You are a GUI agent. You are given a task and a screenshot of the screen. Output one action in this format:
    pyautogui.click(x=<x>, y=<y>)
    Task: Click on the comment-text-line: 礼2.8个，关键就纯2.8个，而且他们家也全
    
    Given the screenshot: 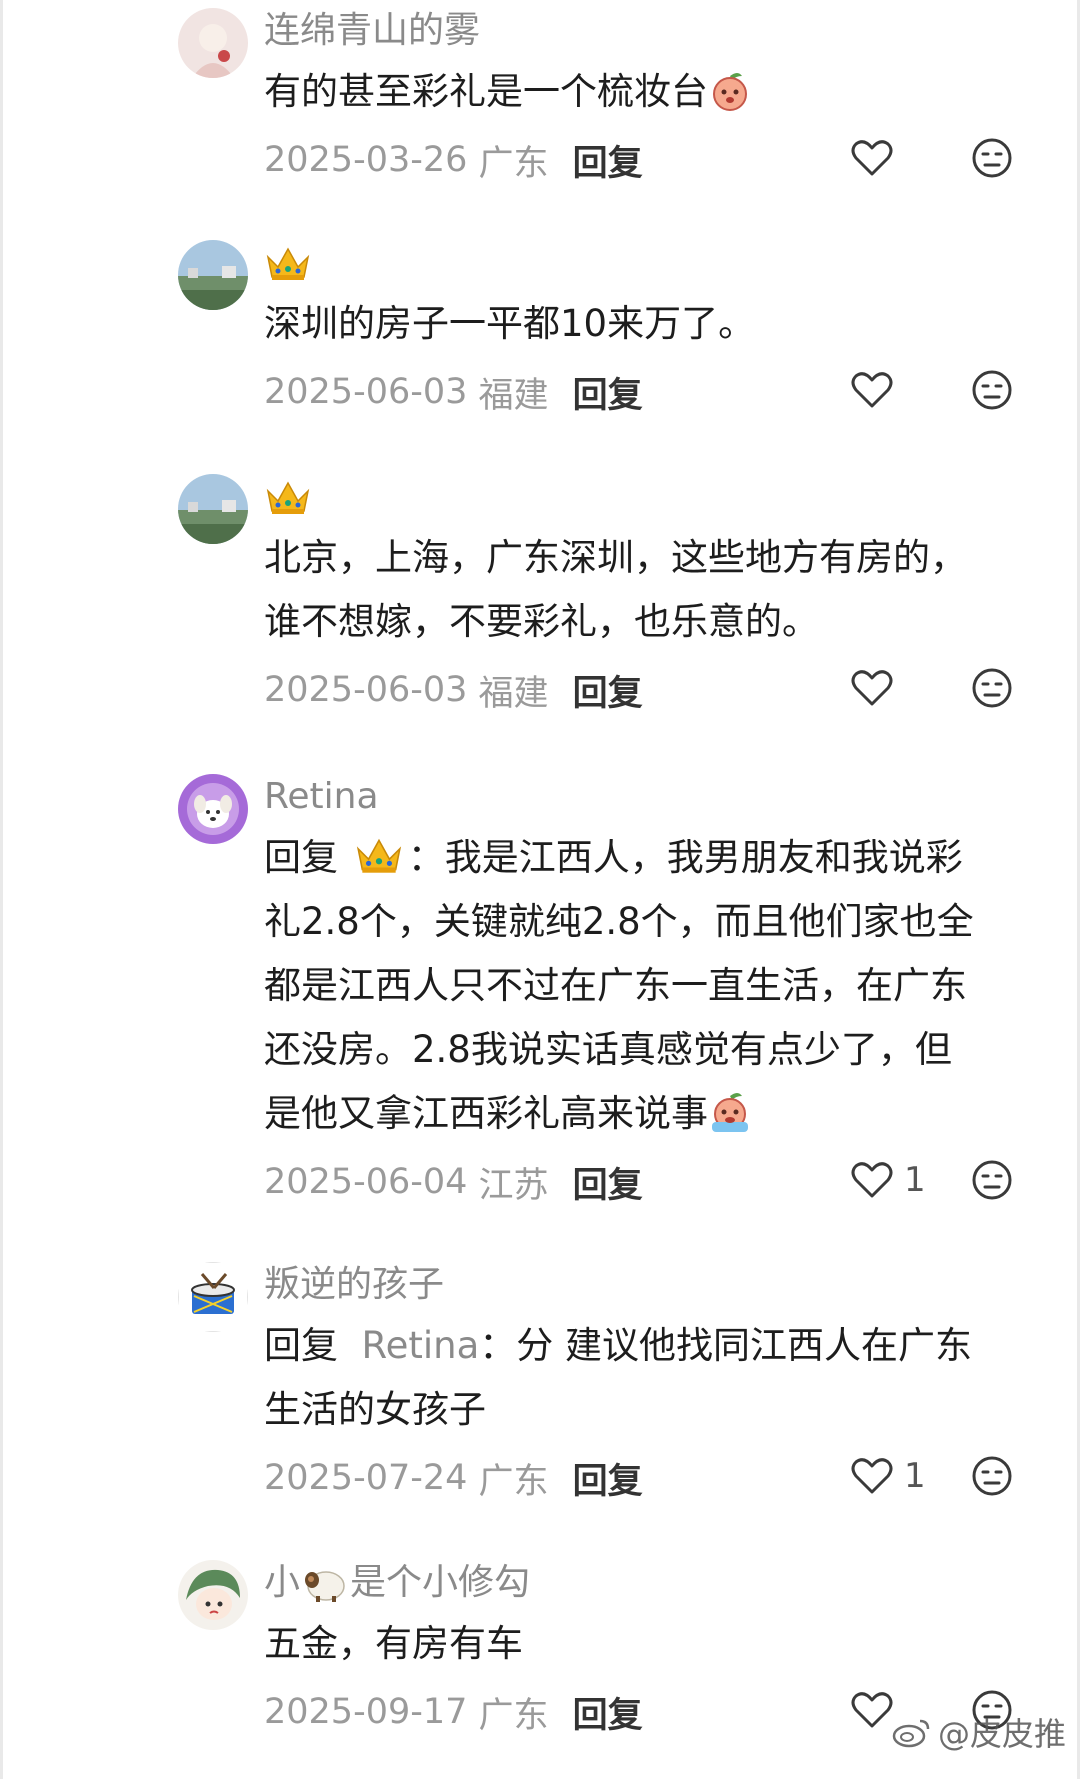 What is the action you would take?
    pyautogui.click(x=619, y=921)
    